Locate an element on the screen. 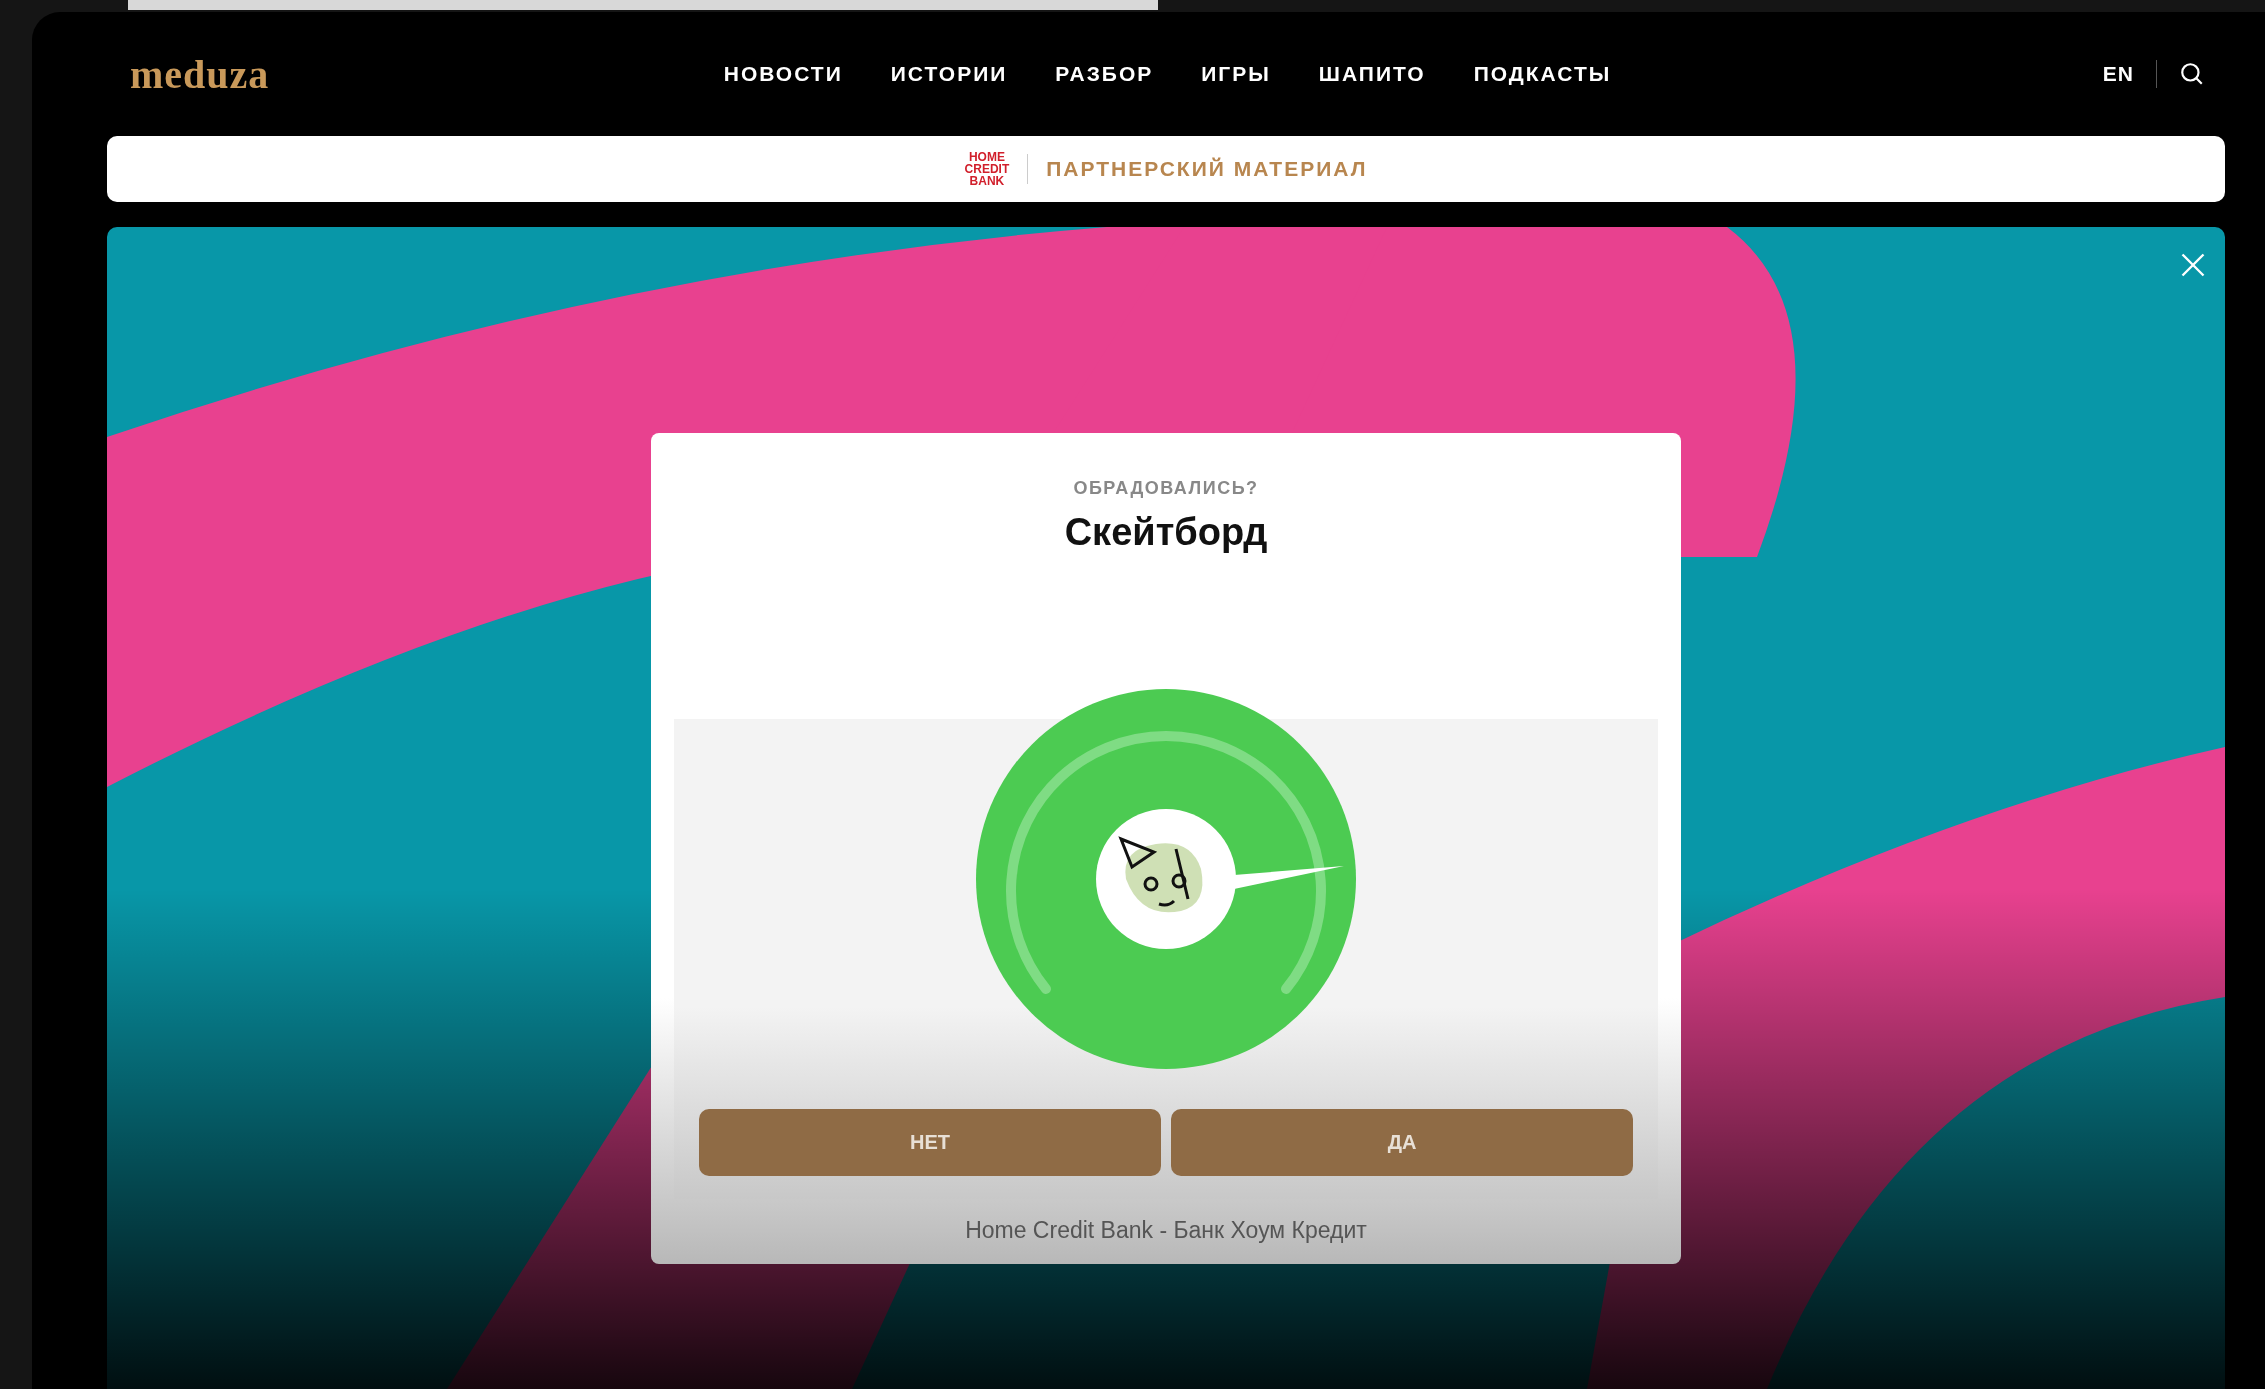 The width and height of the screenshot is (2265, 1389). nav-link: ИГРЫ is located at coordinates (1236, 74).